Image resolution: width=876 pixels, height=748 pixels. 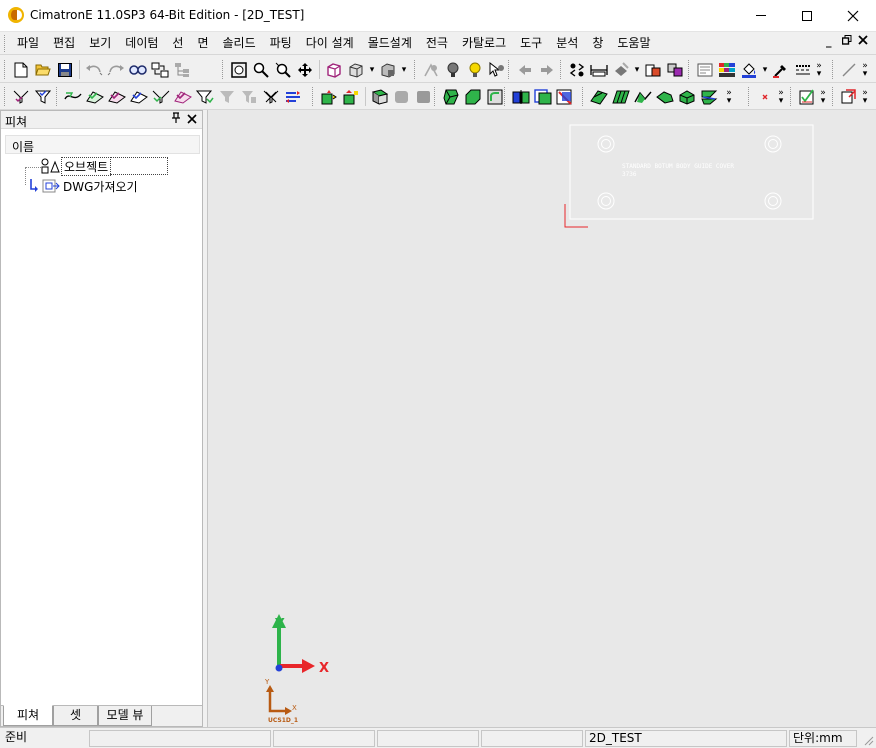 I want to click on mdi-minimize-button: _, so click(x=829, y=41).